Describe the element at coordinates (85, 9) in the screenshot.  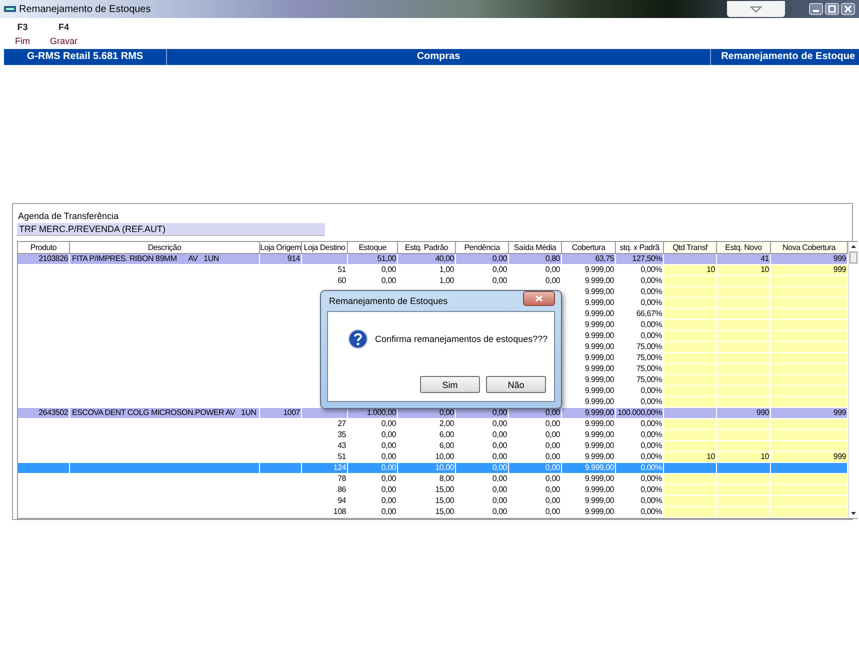
I see `window-title: Remanejamento de Estoques` at that location.